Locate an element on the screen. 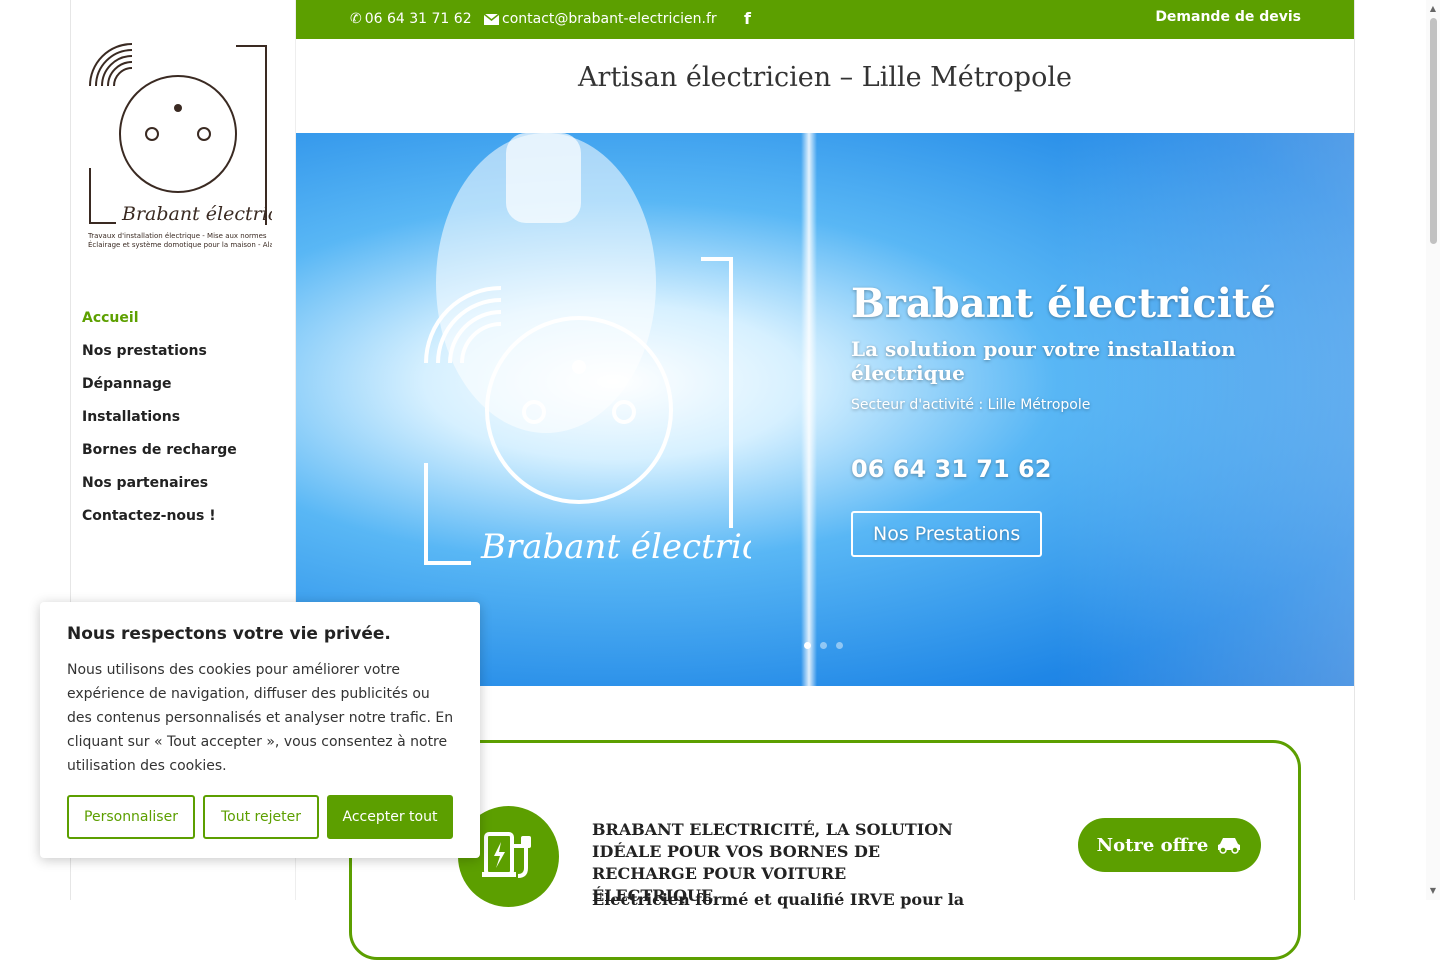 This screenshot has width=1440, height=960. hero-services-button: Nos Prestations is located at coordinates (947, 534).